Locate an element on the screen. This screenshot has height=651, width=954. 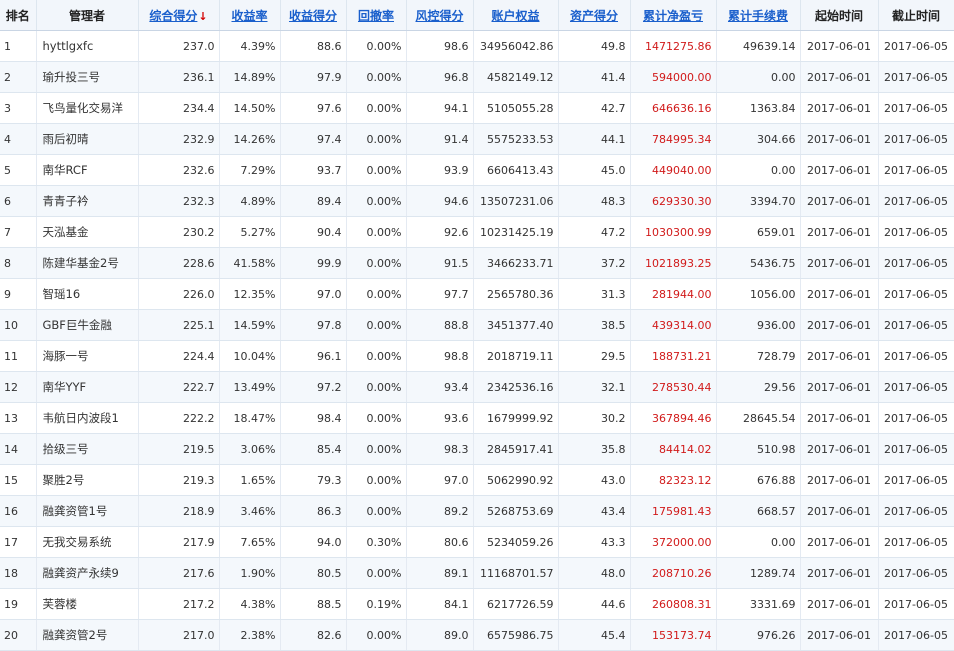
rank-cell: 6 is located at coordinates (18, 201).